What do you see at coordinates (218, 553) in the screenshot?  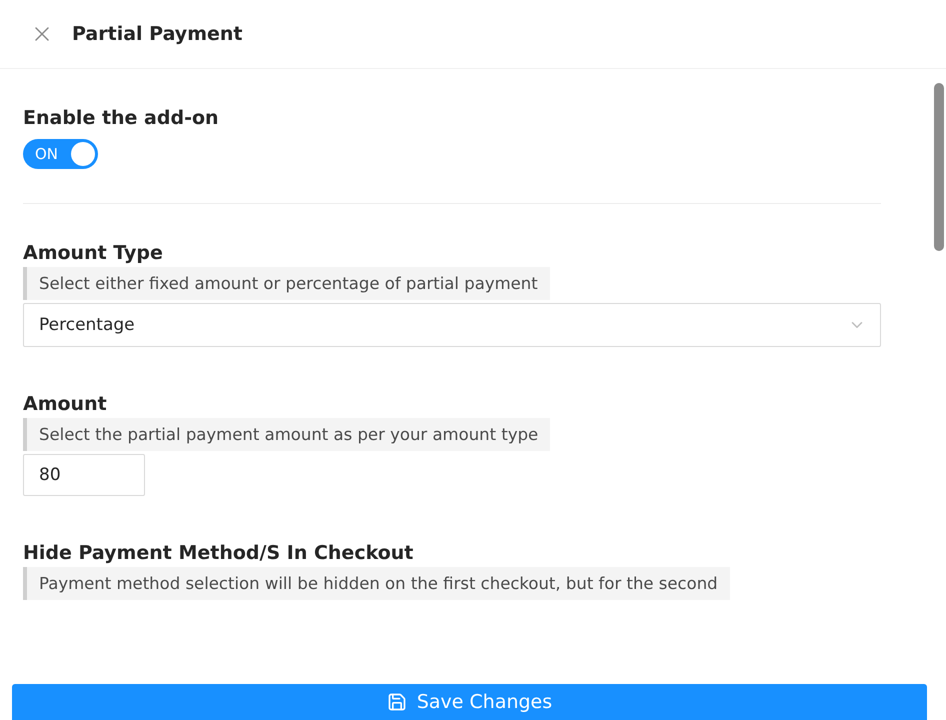 I see `section-title: Hide Payment Method/S In Checkout` at bounding box center [218, 553].